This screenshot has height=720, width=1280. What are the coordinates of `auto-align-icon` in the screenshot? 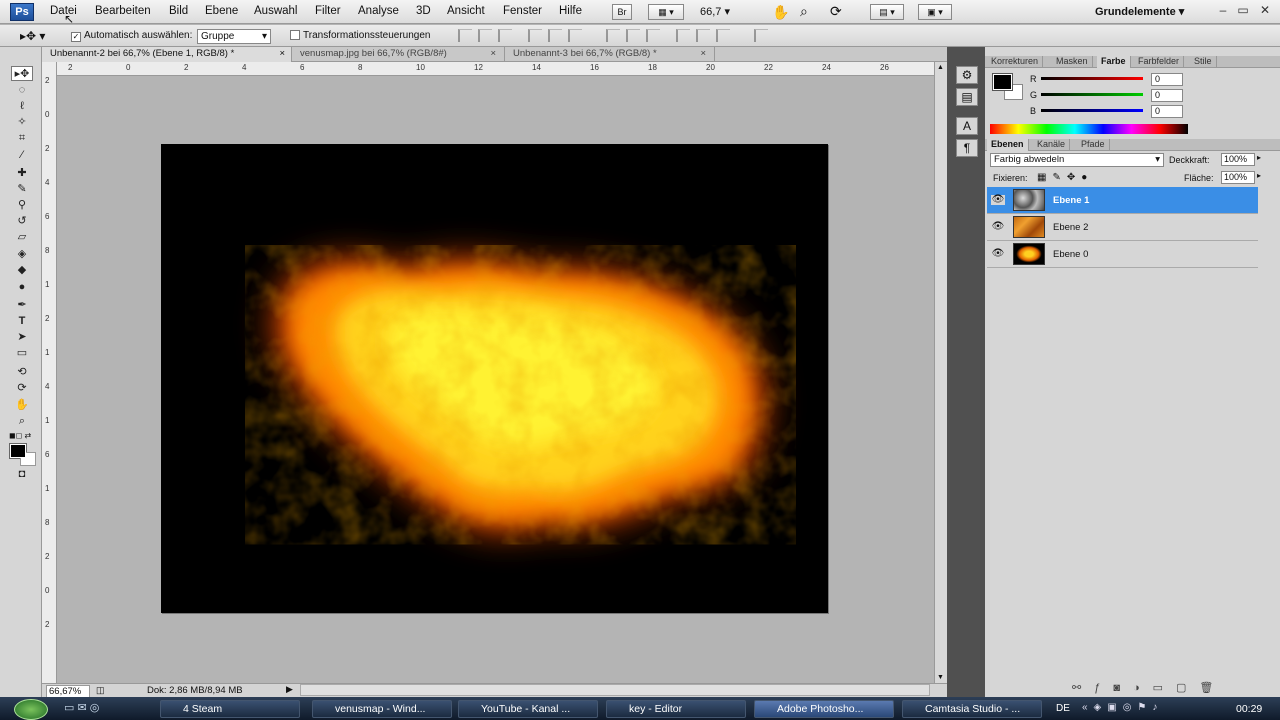 It's located at (761, 35).